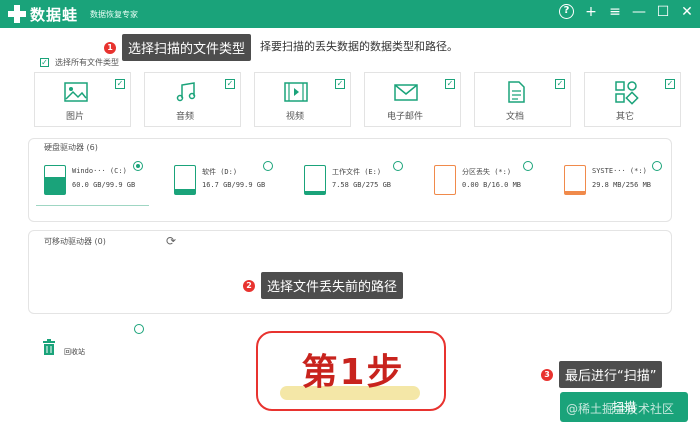  Describe the element at coordinates (104, 185) in the screenshot. I see `drive-size: 60.0 GB/99.9 GB` at that location.